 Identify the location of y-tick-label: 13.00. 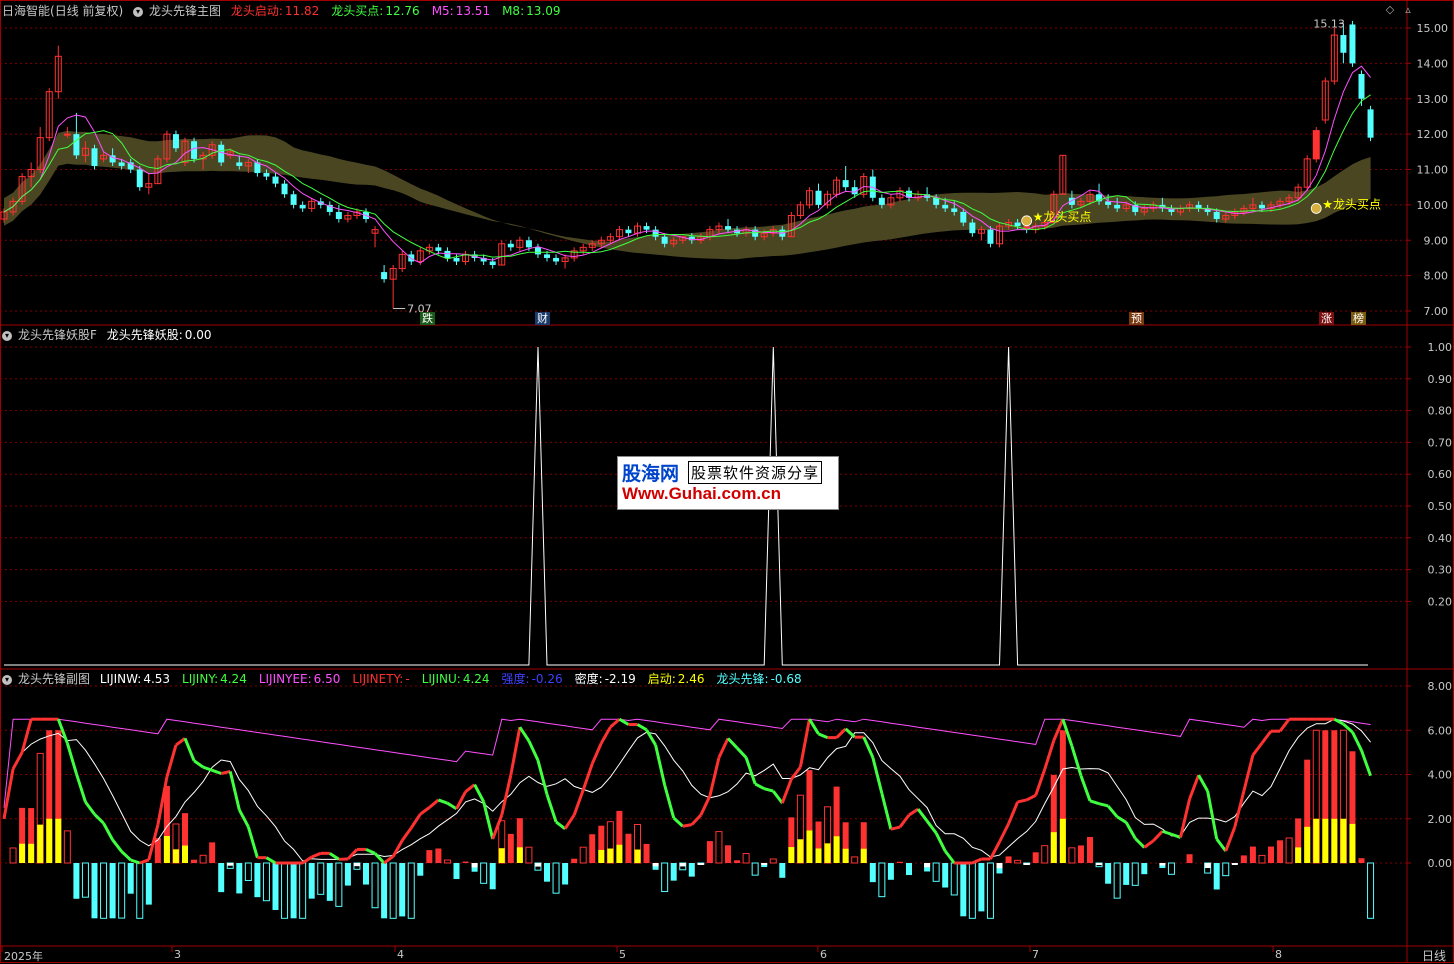
(1433, 99).